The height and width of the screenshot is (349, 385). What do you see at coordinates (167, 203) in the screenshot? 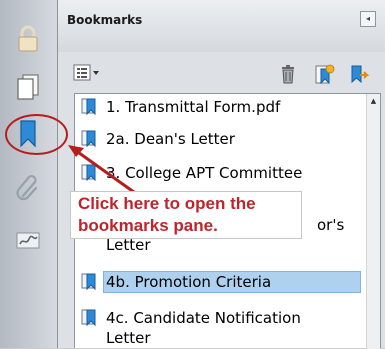
I see `callout-text-line-1: Click here to open the` at bounding box center [167, 203].